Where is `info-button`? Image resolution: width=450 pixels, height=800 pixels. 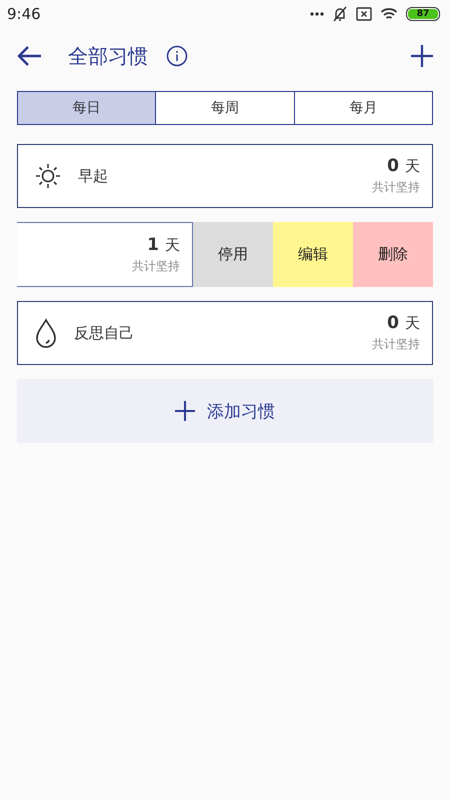
info-button is located at coordinates (177, 56).